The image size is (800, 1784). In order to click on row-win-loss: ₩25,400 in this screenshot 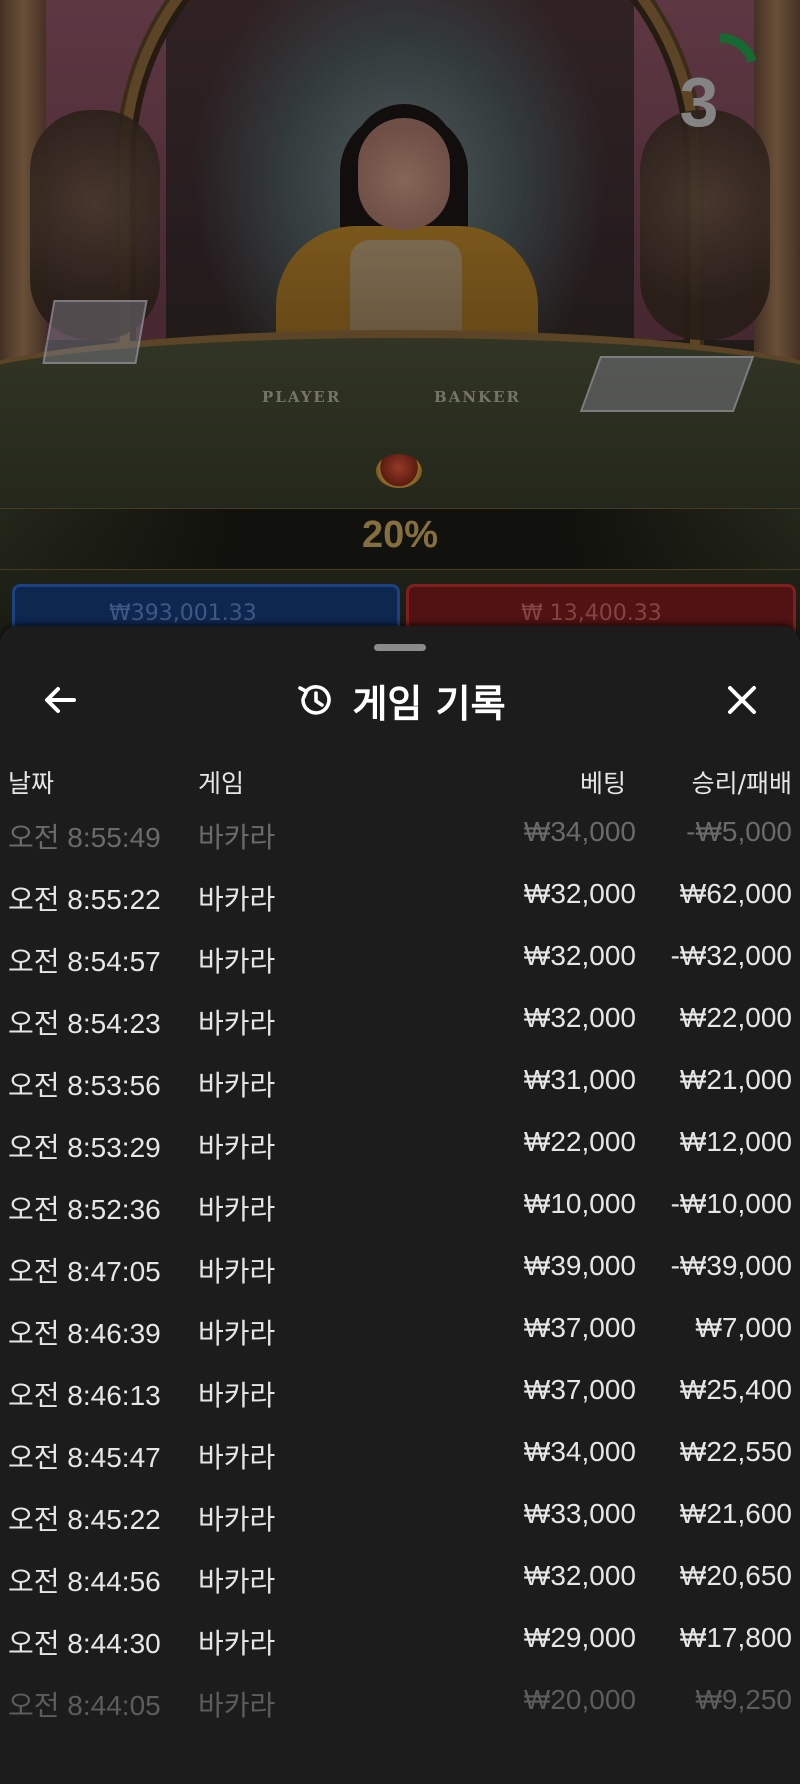, I will do `click(735, 1389)`.